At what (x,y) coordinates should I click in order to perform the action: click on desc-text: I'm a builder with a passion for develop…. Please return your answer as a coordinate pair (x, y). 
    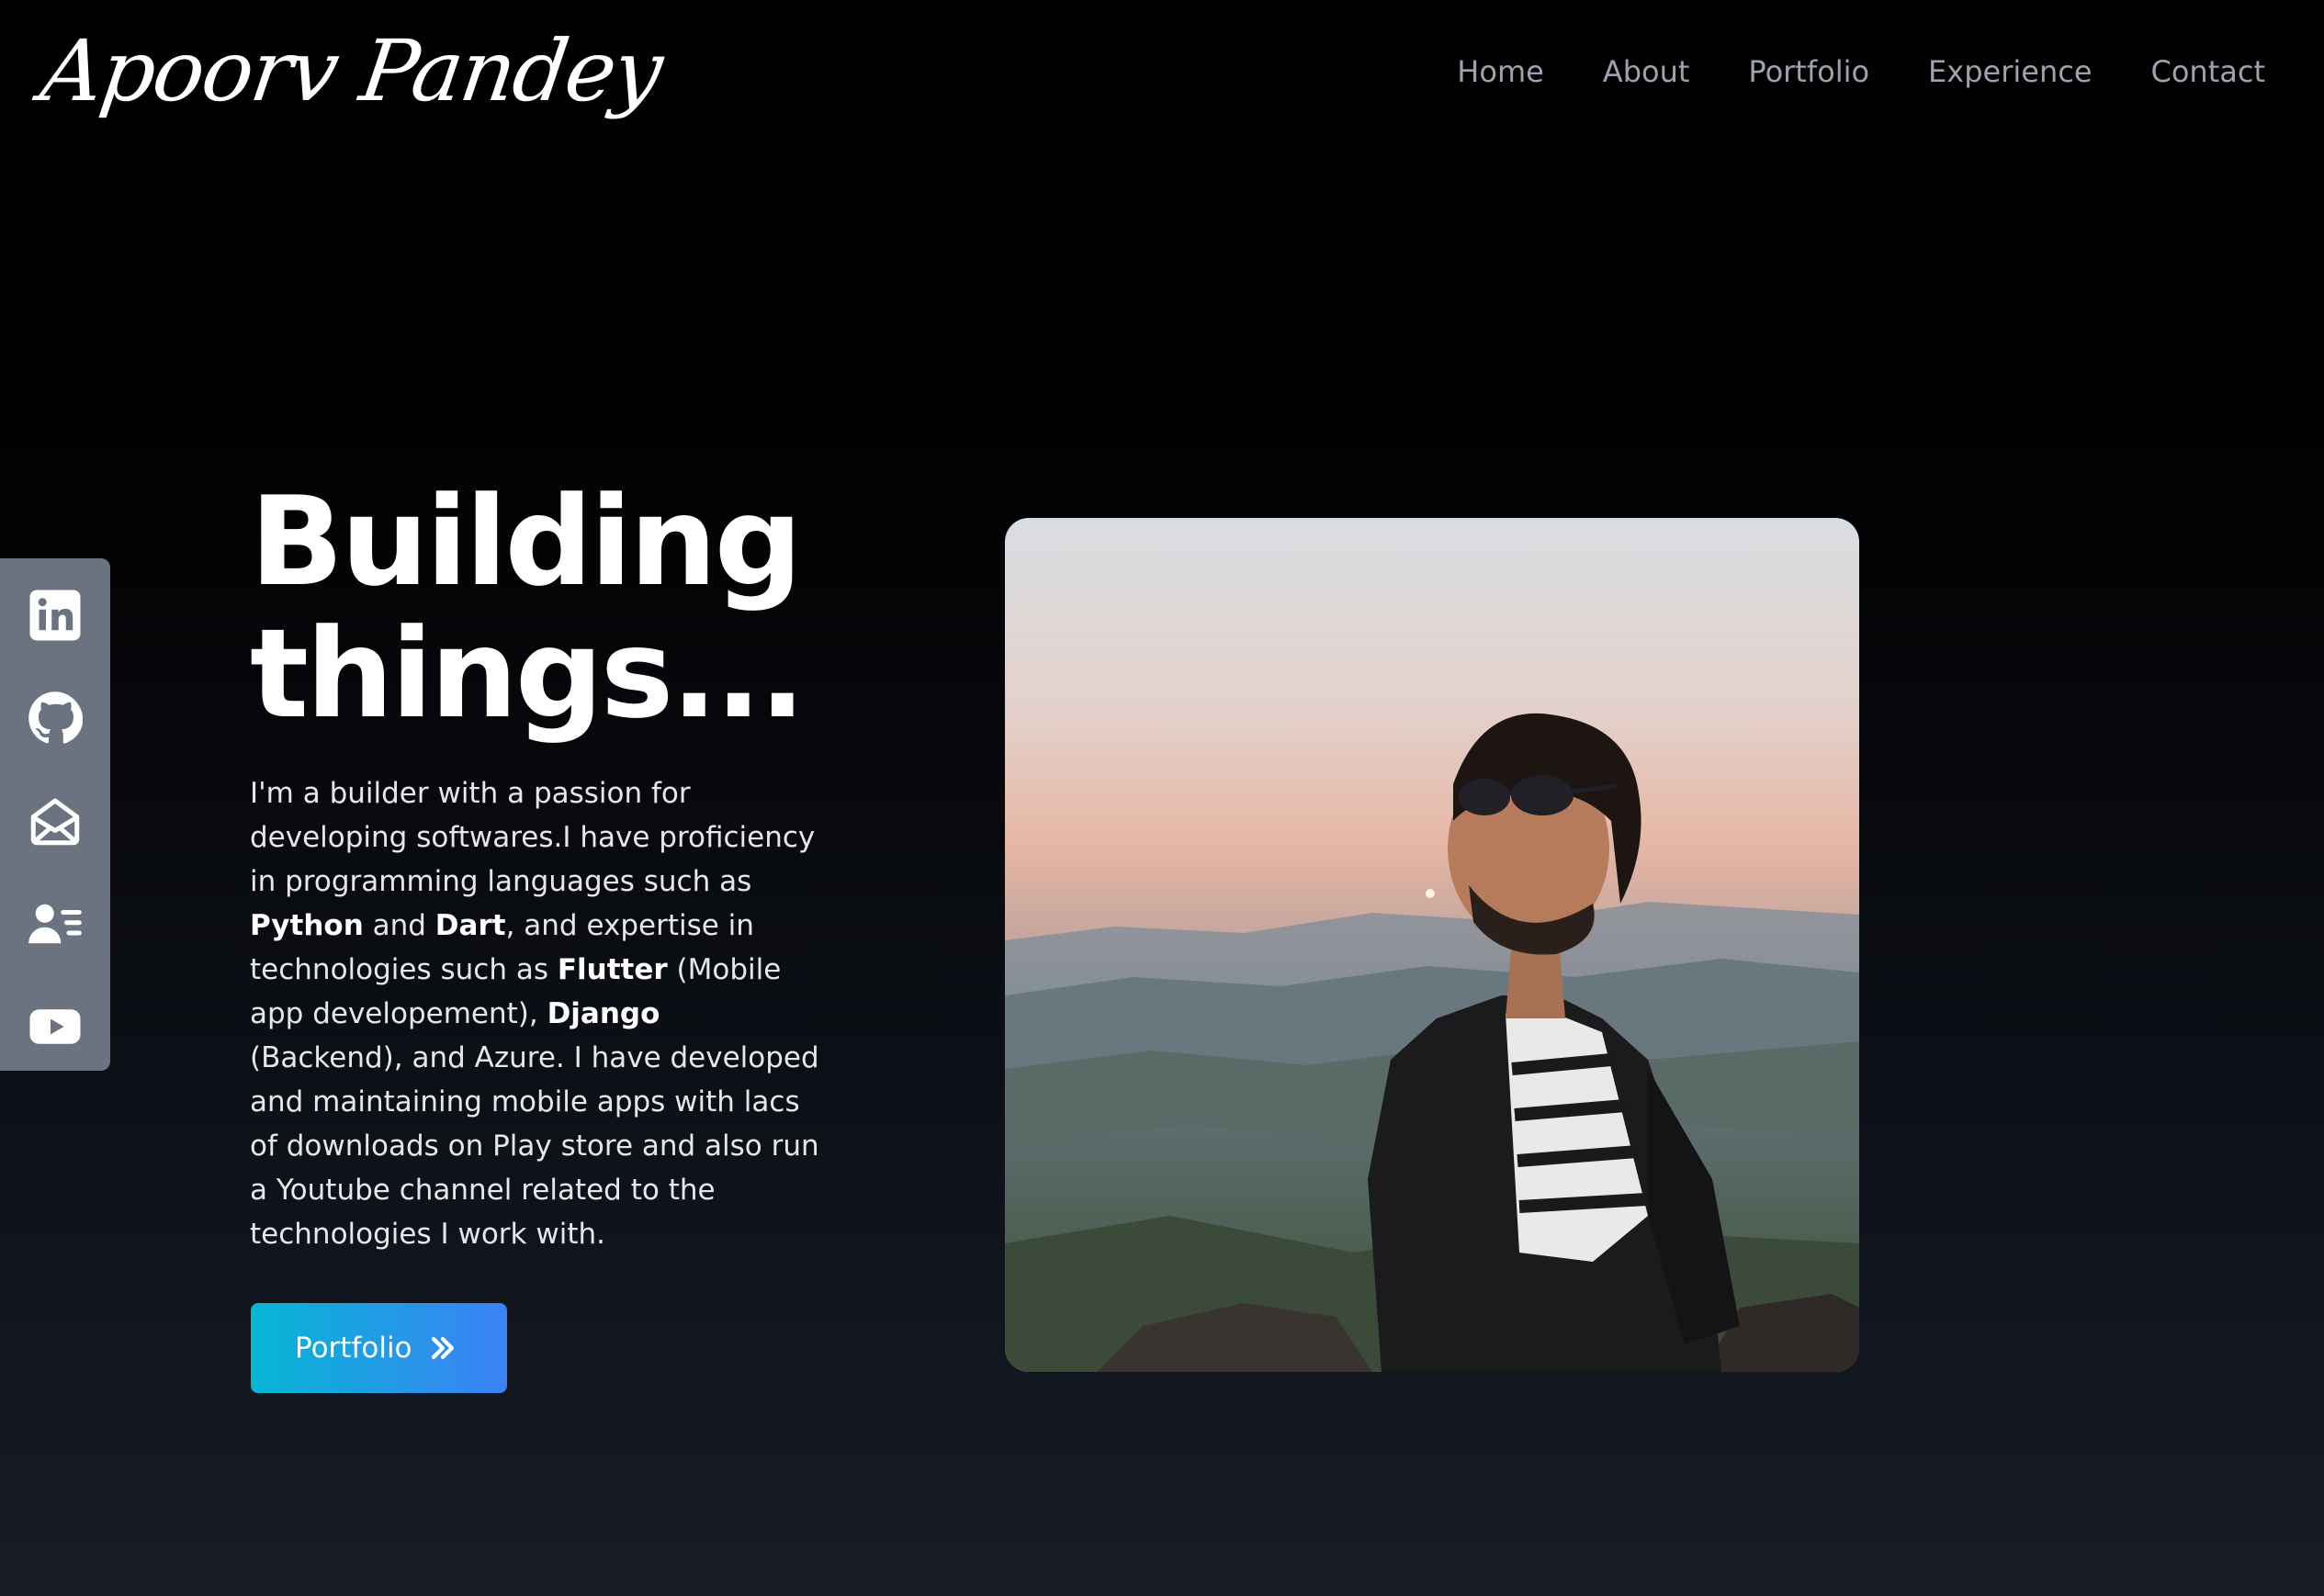
    Looking at the image, I should click on (533, 837).